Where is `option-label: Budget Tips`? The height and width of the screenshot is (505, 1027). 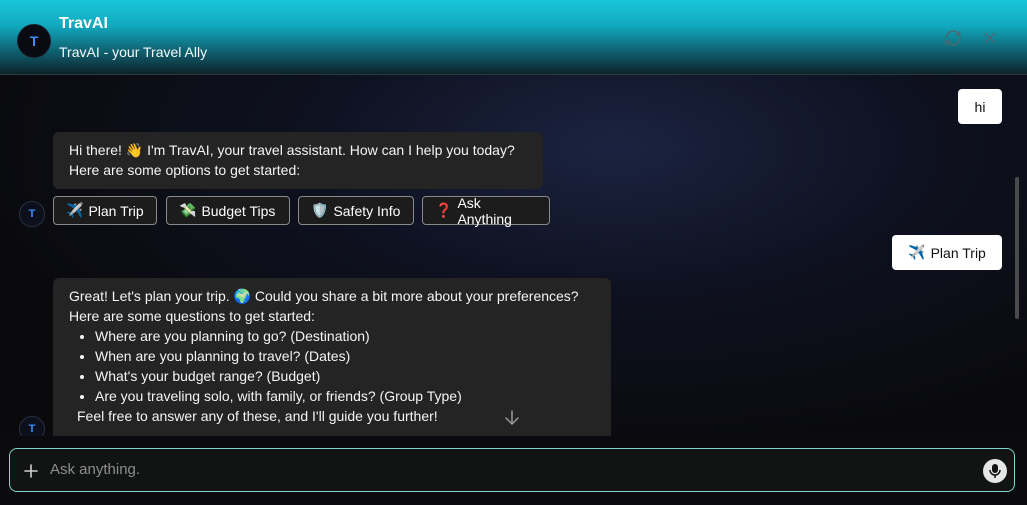 option-label: Budget Tips is located at coordinates (238, 210).